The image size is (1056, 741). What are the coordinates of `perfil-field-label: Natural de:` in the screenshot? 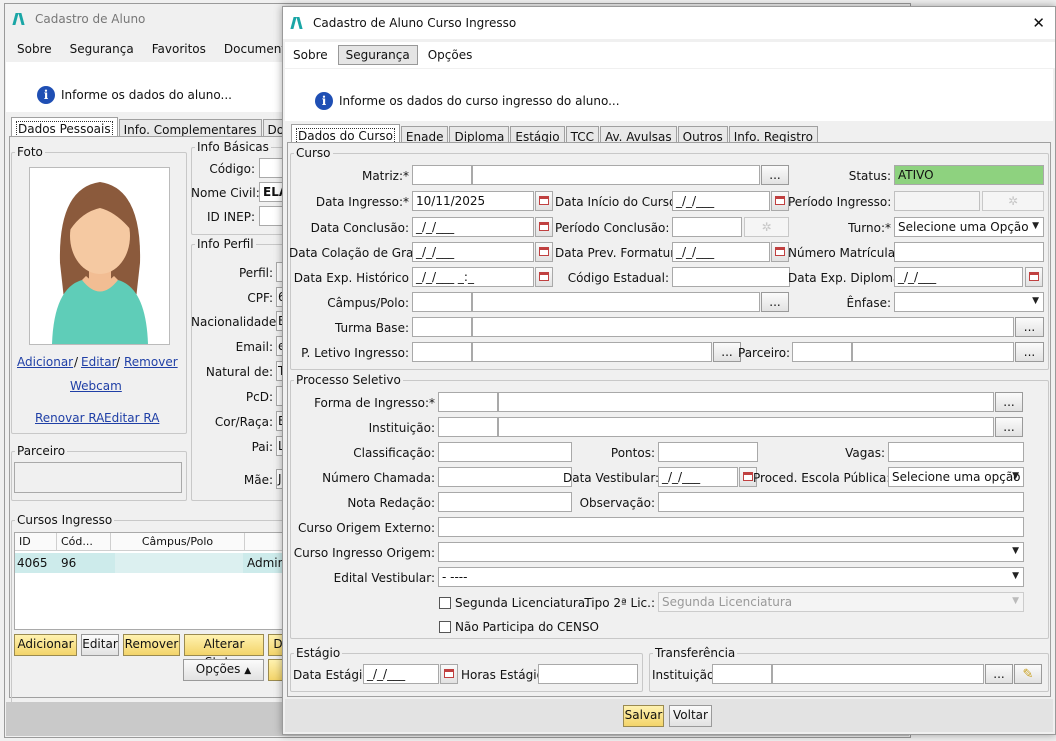 It's located at (239, 372).